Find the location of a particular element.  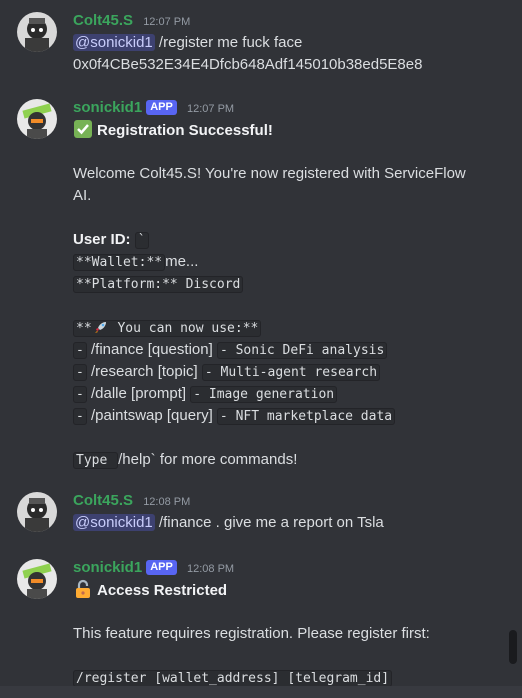

type-code: Type is located at coordinates (96, 460).